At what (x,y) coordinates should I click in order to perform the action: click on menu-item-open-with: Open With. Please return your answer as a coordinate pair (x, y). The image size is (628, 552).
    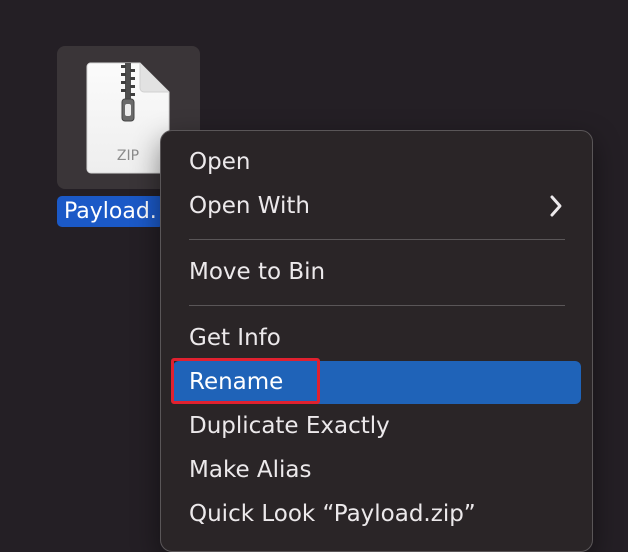
    Looking at the image, I should click on (377, 206).